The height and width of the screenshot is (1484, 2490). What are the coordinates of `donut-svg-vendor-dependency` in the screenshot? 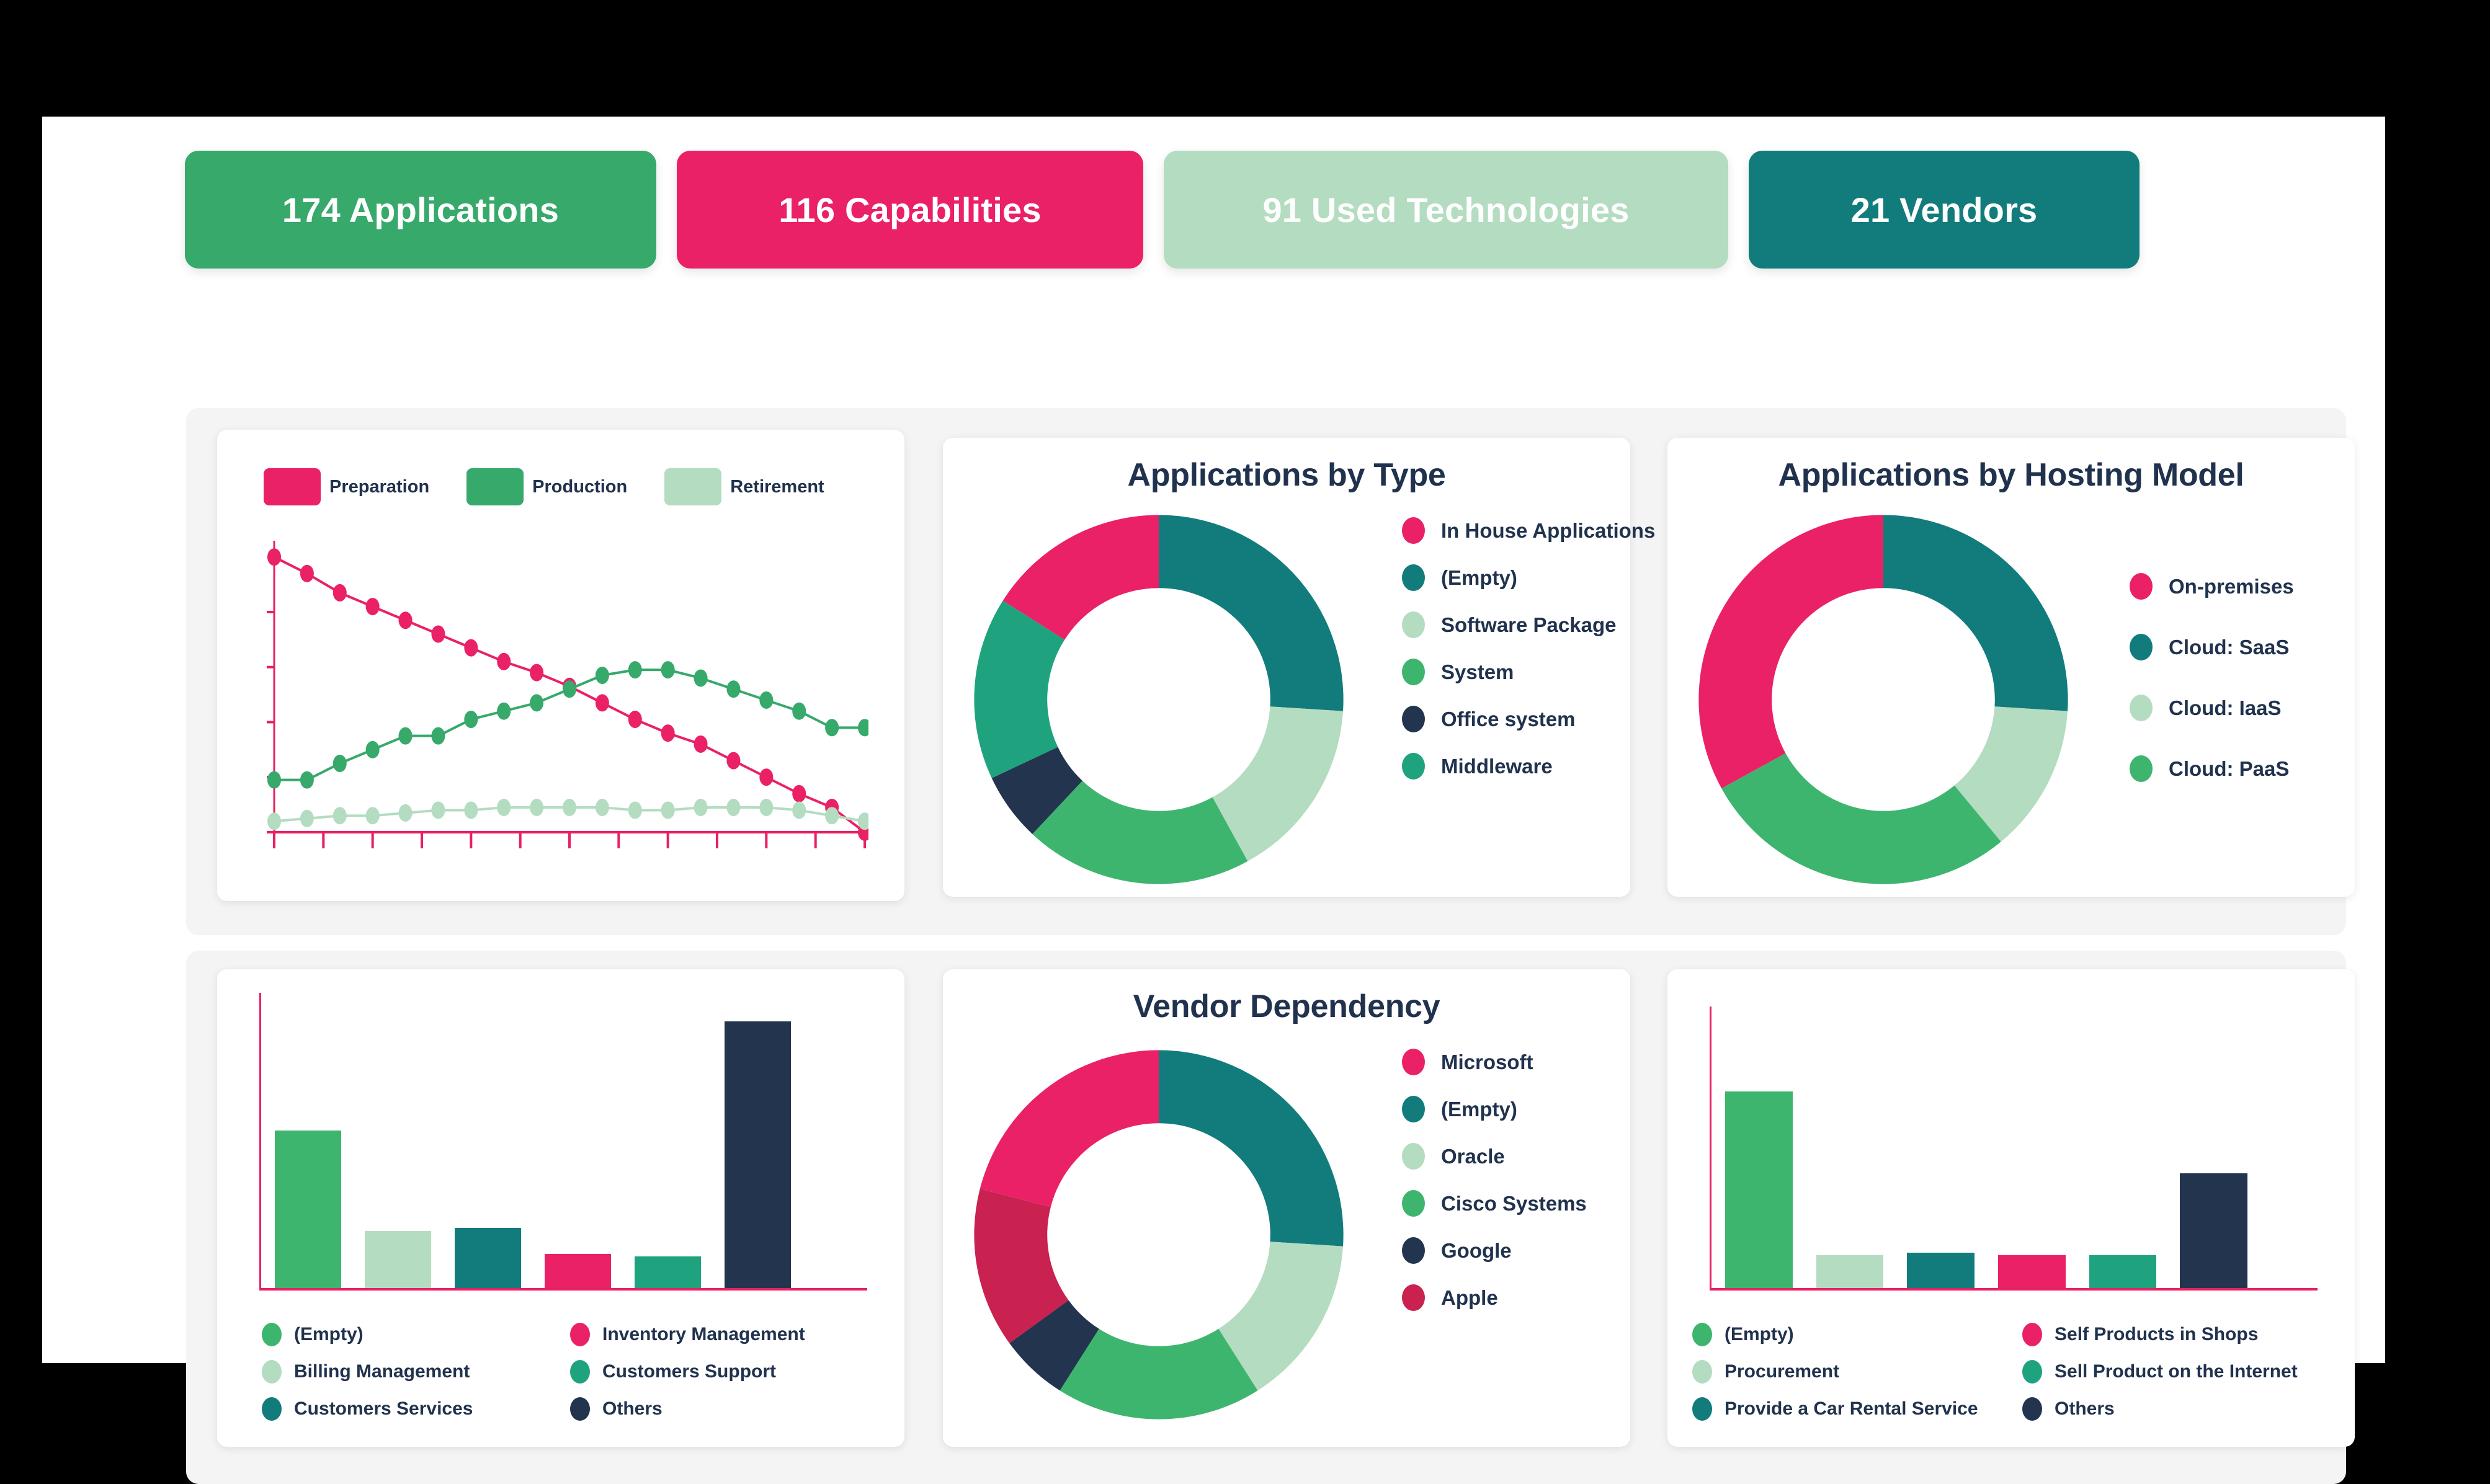 It's located at (1159, 1235).